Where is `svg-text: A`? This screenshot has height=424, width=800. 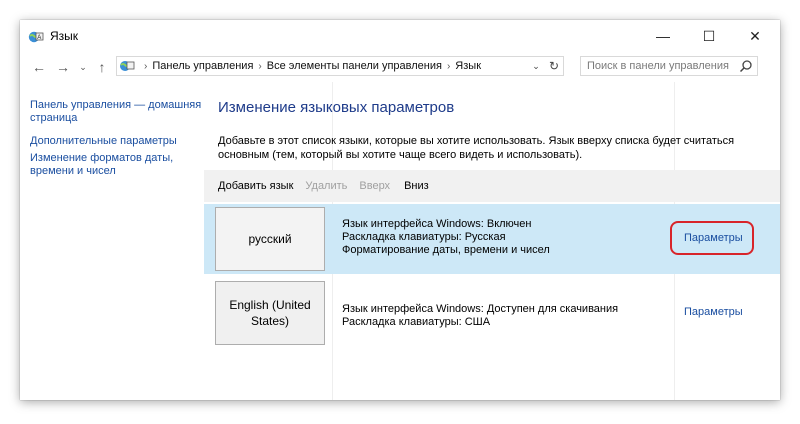
svg-text: A is located at coordinates (39, 38).